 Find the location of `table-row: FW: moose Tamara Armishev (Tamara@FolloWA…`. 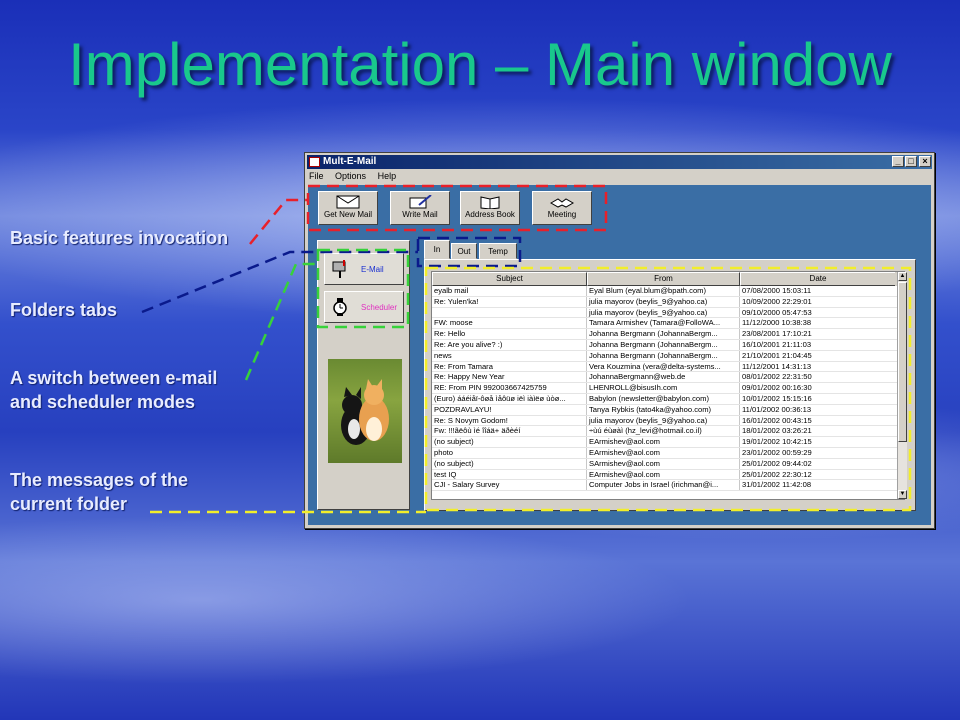

table-row: FW: moose Tamara Armishev (Tamara@FolloWA… is located at coordinates (668, 324).